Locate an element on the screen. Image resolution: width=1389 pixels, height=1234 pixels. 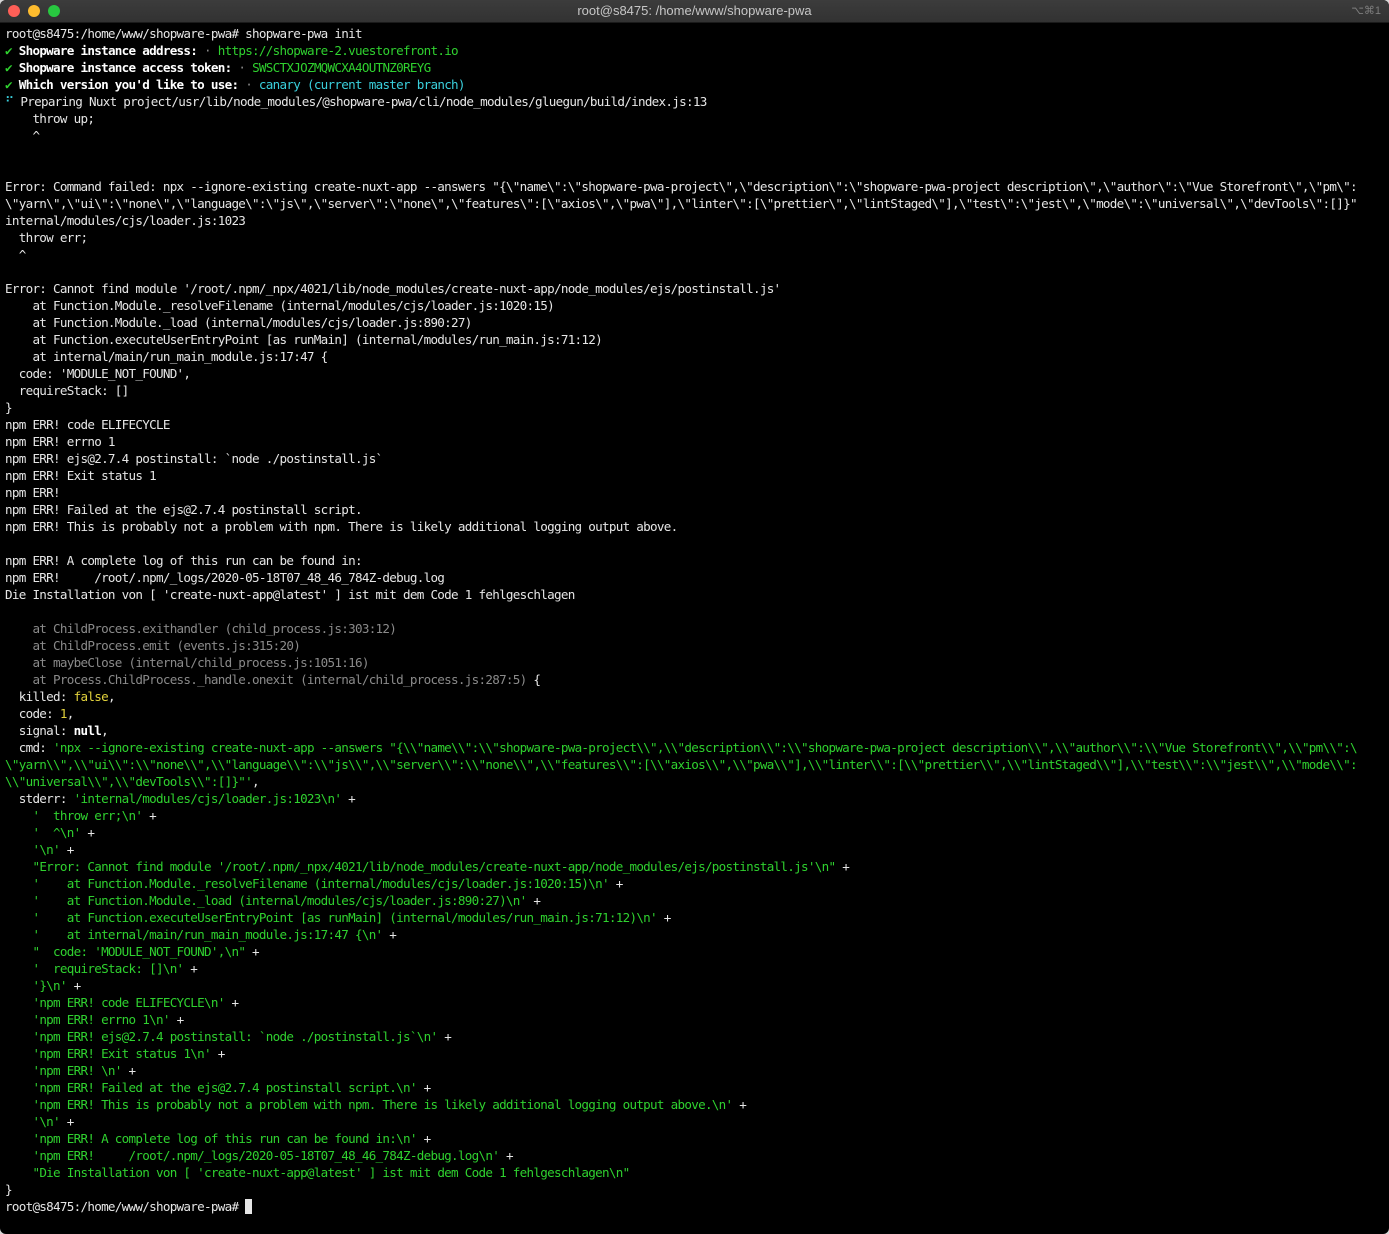
prompt-line: root@s8475:/home/www/shopware-pwa# is located at coordinates (695, 1206).